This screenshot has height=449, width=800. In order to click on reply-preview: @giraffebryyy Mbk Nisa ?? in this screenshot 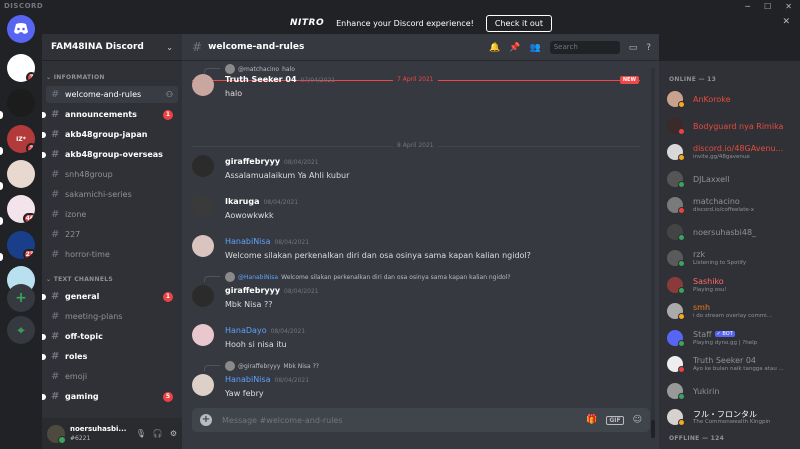, I will do `click(272, 366)`.